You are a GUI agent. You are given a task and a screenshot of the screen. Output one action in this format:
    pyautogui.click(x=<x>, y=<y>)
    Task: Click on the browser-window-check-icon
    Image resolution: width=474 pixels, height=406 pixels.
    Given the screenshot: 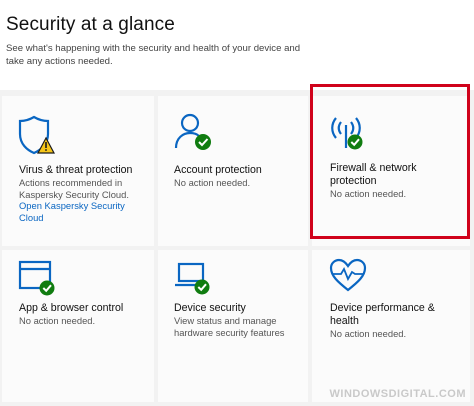 What is the action you would take?
    pyautogui.click(x=38, y=280)
    